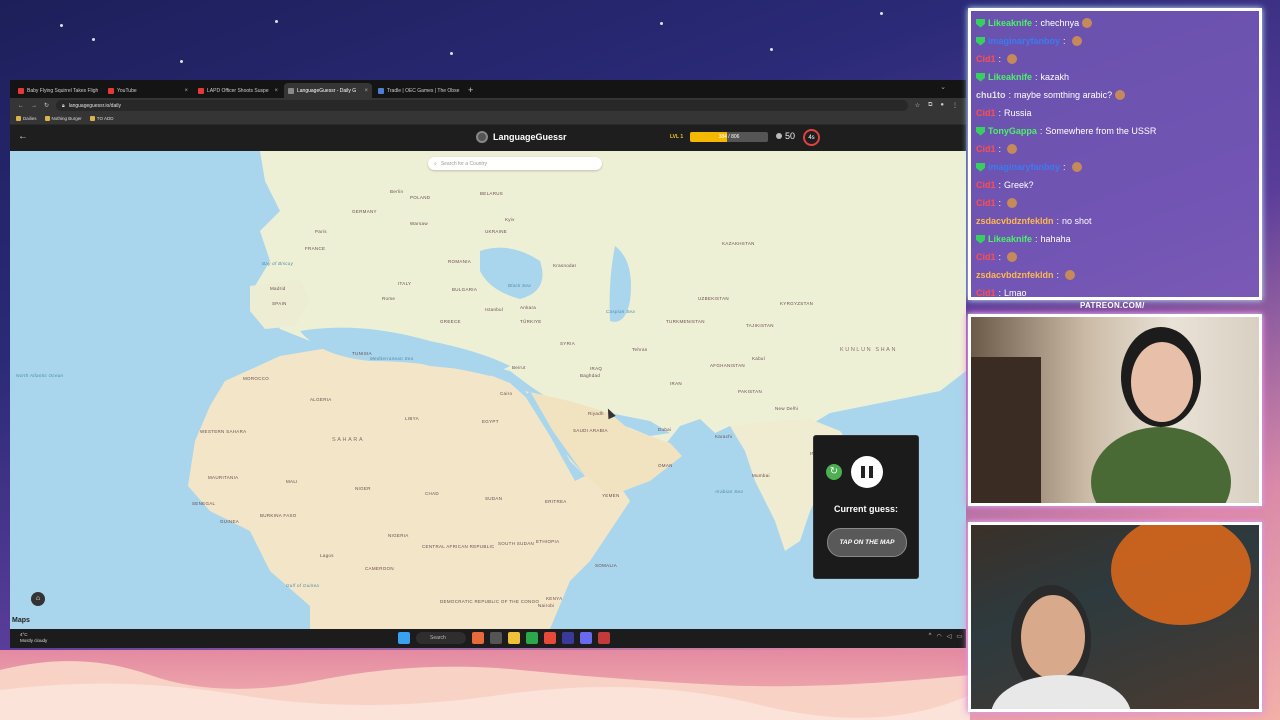  Describe the element at coordinates (148, 90) in the screenshot. I see `browser-tab: YouTube ×` at that location.